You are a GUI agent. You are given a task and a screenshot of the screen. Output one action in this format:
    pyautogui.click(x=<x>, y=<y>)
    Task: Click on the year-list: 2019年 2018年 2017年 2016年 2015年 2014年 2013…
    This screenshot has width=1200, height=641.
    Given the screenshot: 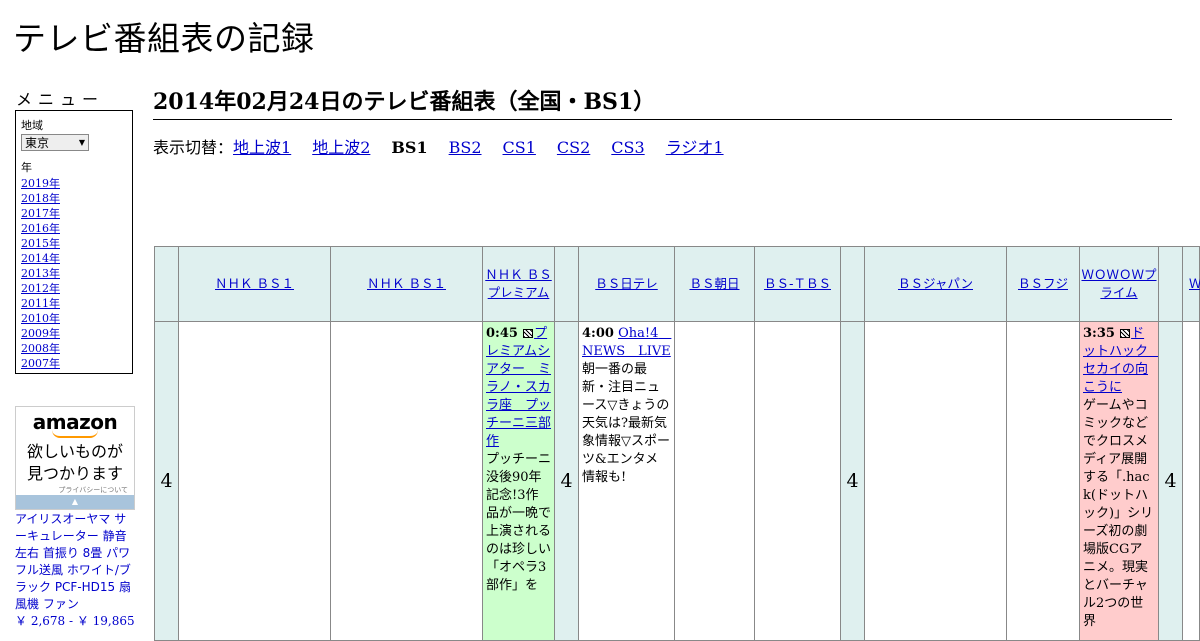 What is the action you would take?
    pyautogui.click(x=74, y=273)
    